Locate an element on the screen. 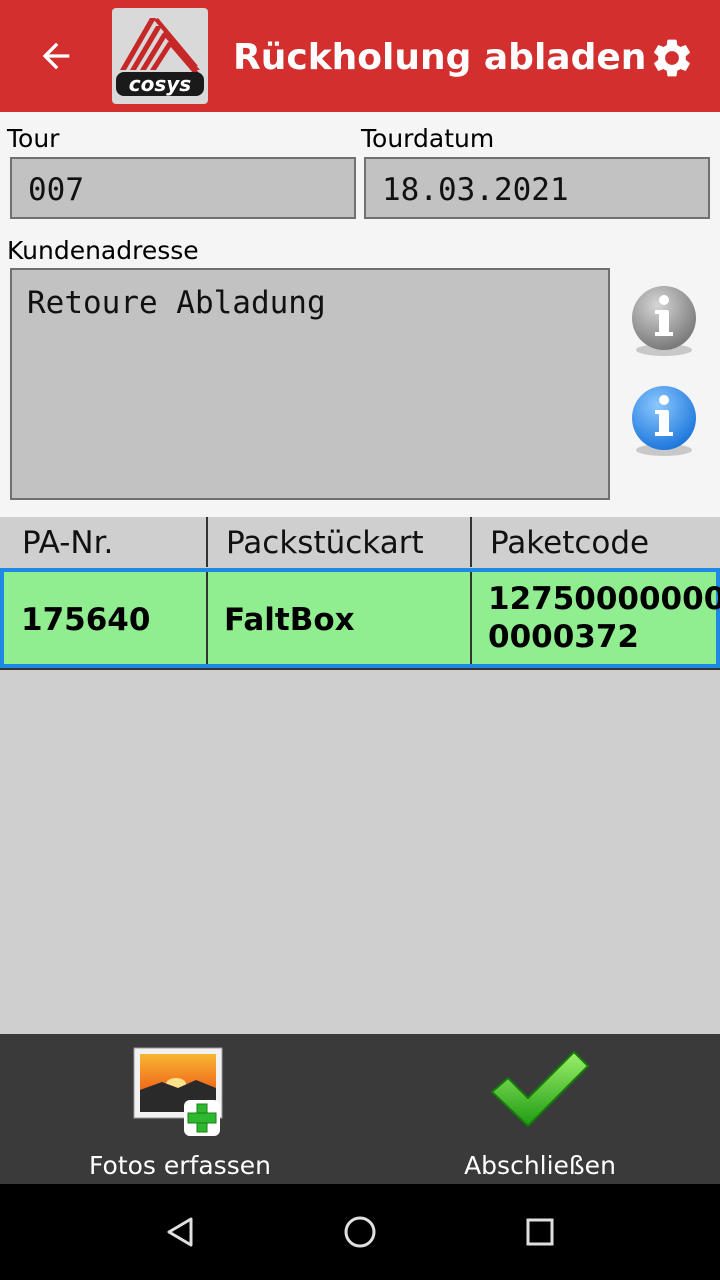 This screenshot has height=1280, width=720. tourdatum-label: Tourdatum is located at coordinates (428, 138).